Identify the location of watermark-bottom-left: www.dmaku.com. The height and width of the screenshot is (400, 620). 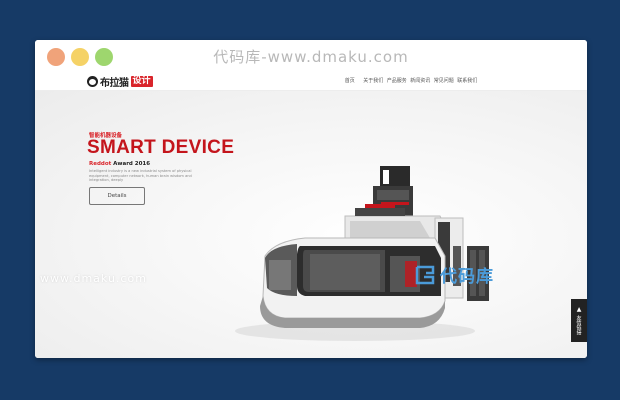
(93, 278).